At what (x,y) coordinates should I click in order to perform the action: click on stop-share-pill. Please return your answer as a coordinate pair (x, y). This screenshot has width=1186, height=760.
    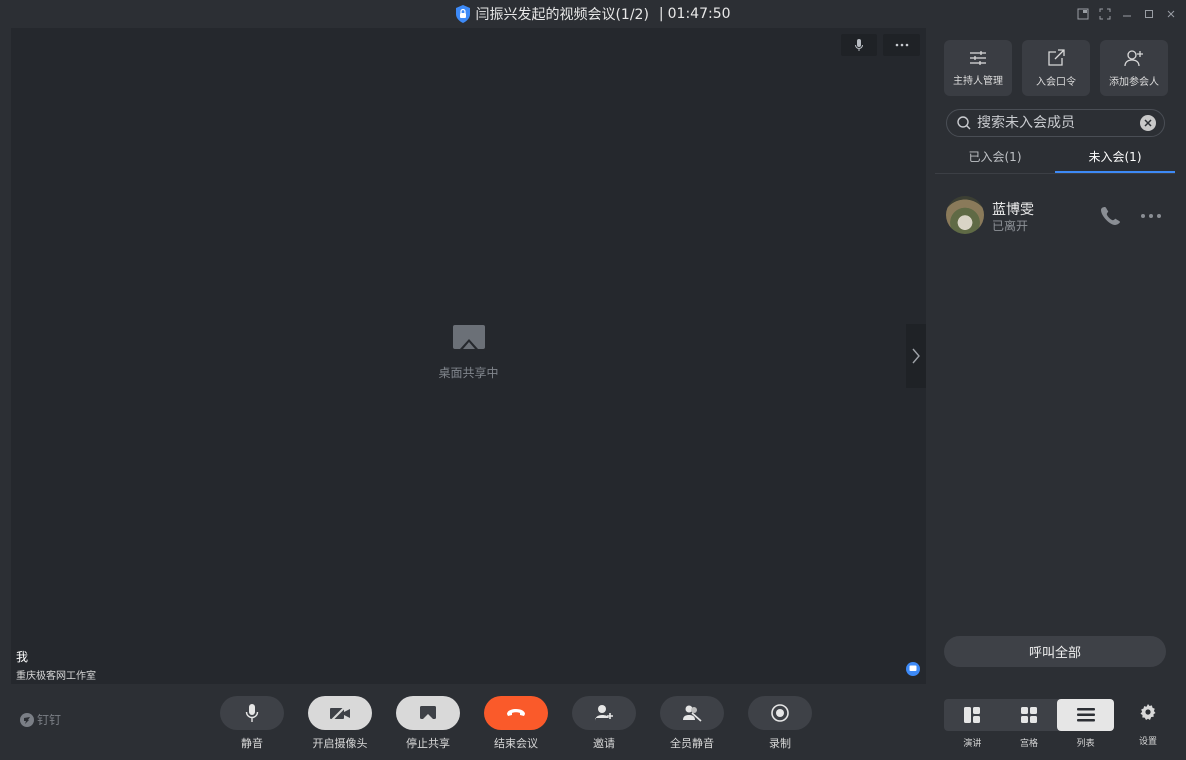
    Looking at the image, I should click on (428, 713).